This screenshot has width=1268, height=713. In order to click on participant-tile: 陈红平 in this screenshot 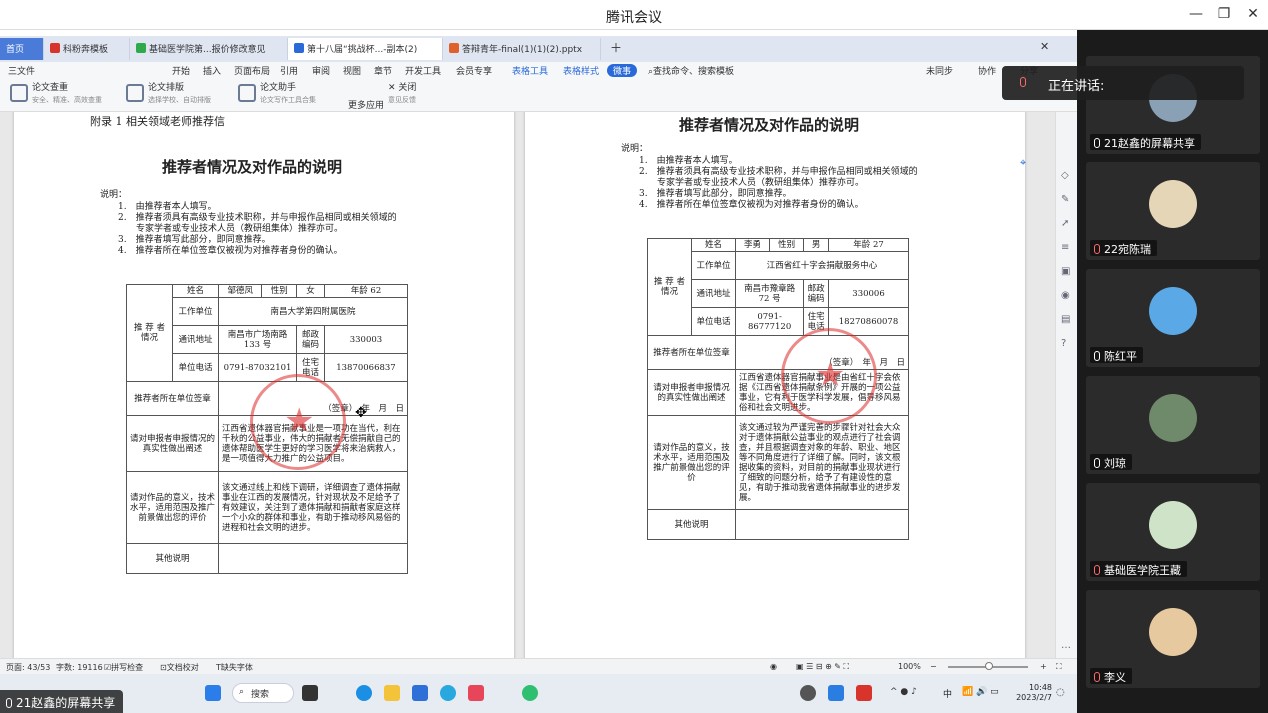, I will do `click(1173, 318)`.